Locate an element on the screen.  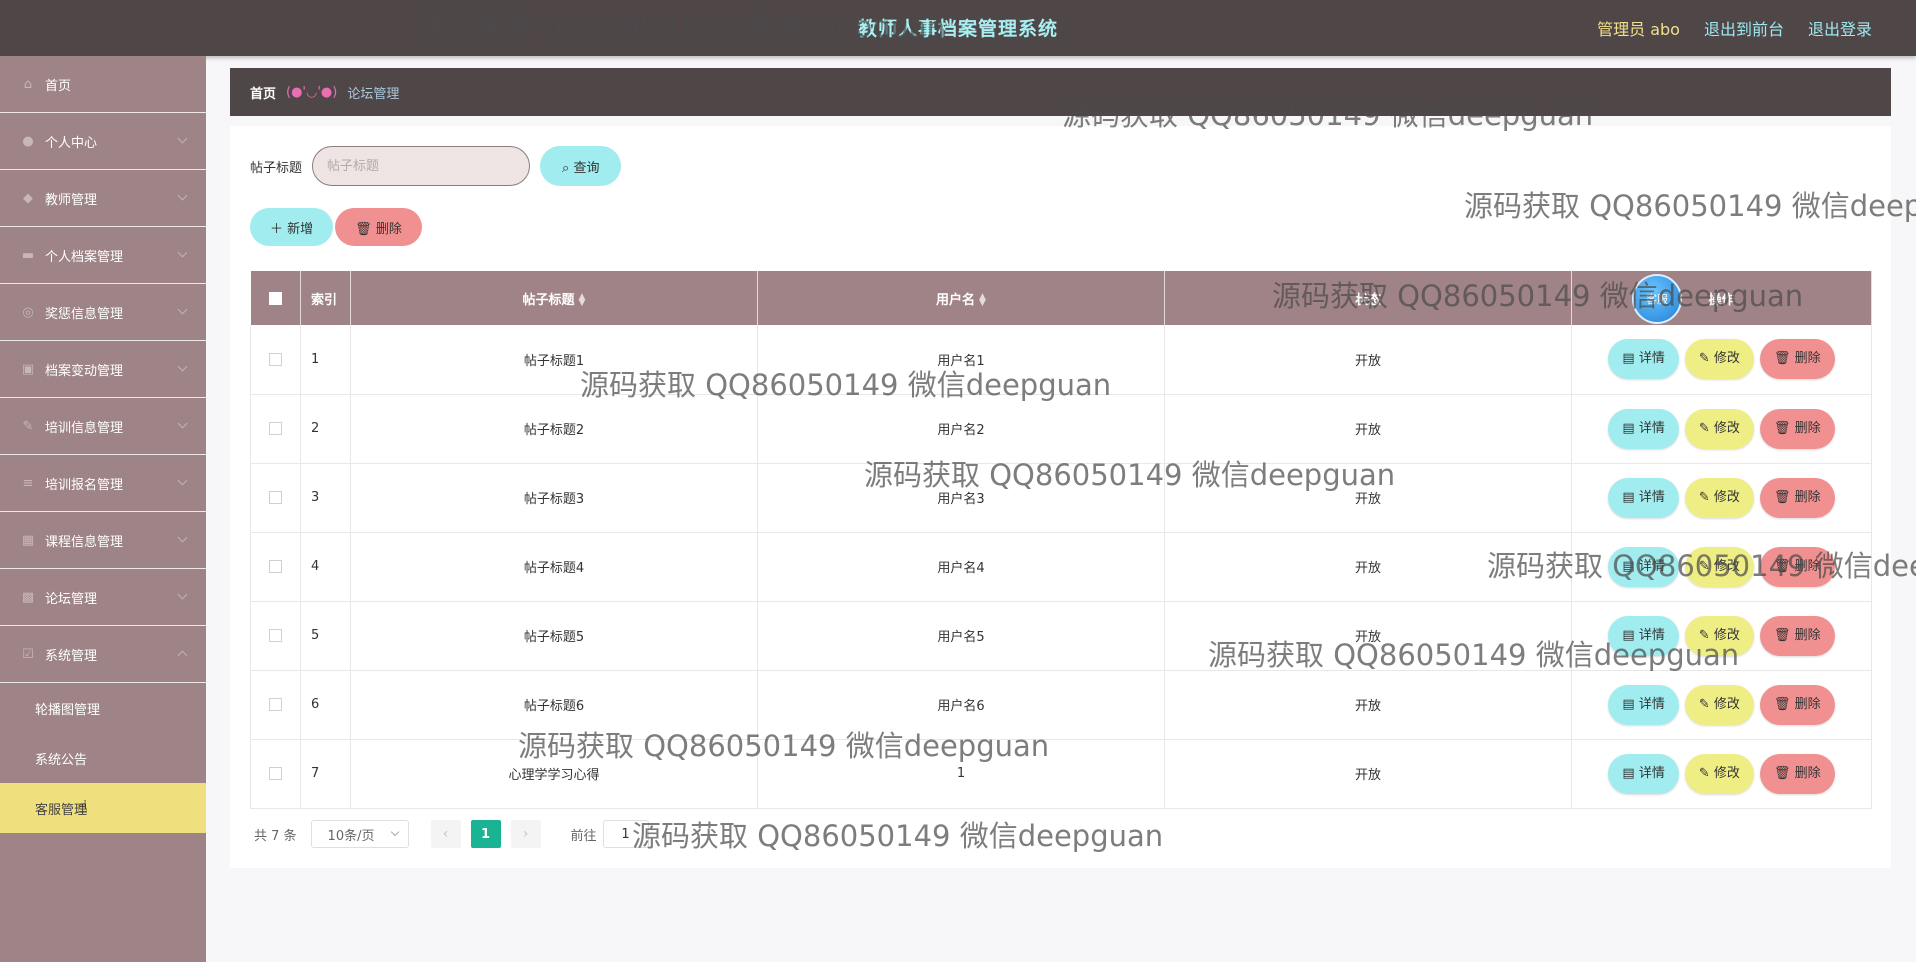
row-index: 2 is located at coordinates (325, 429).